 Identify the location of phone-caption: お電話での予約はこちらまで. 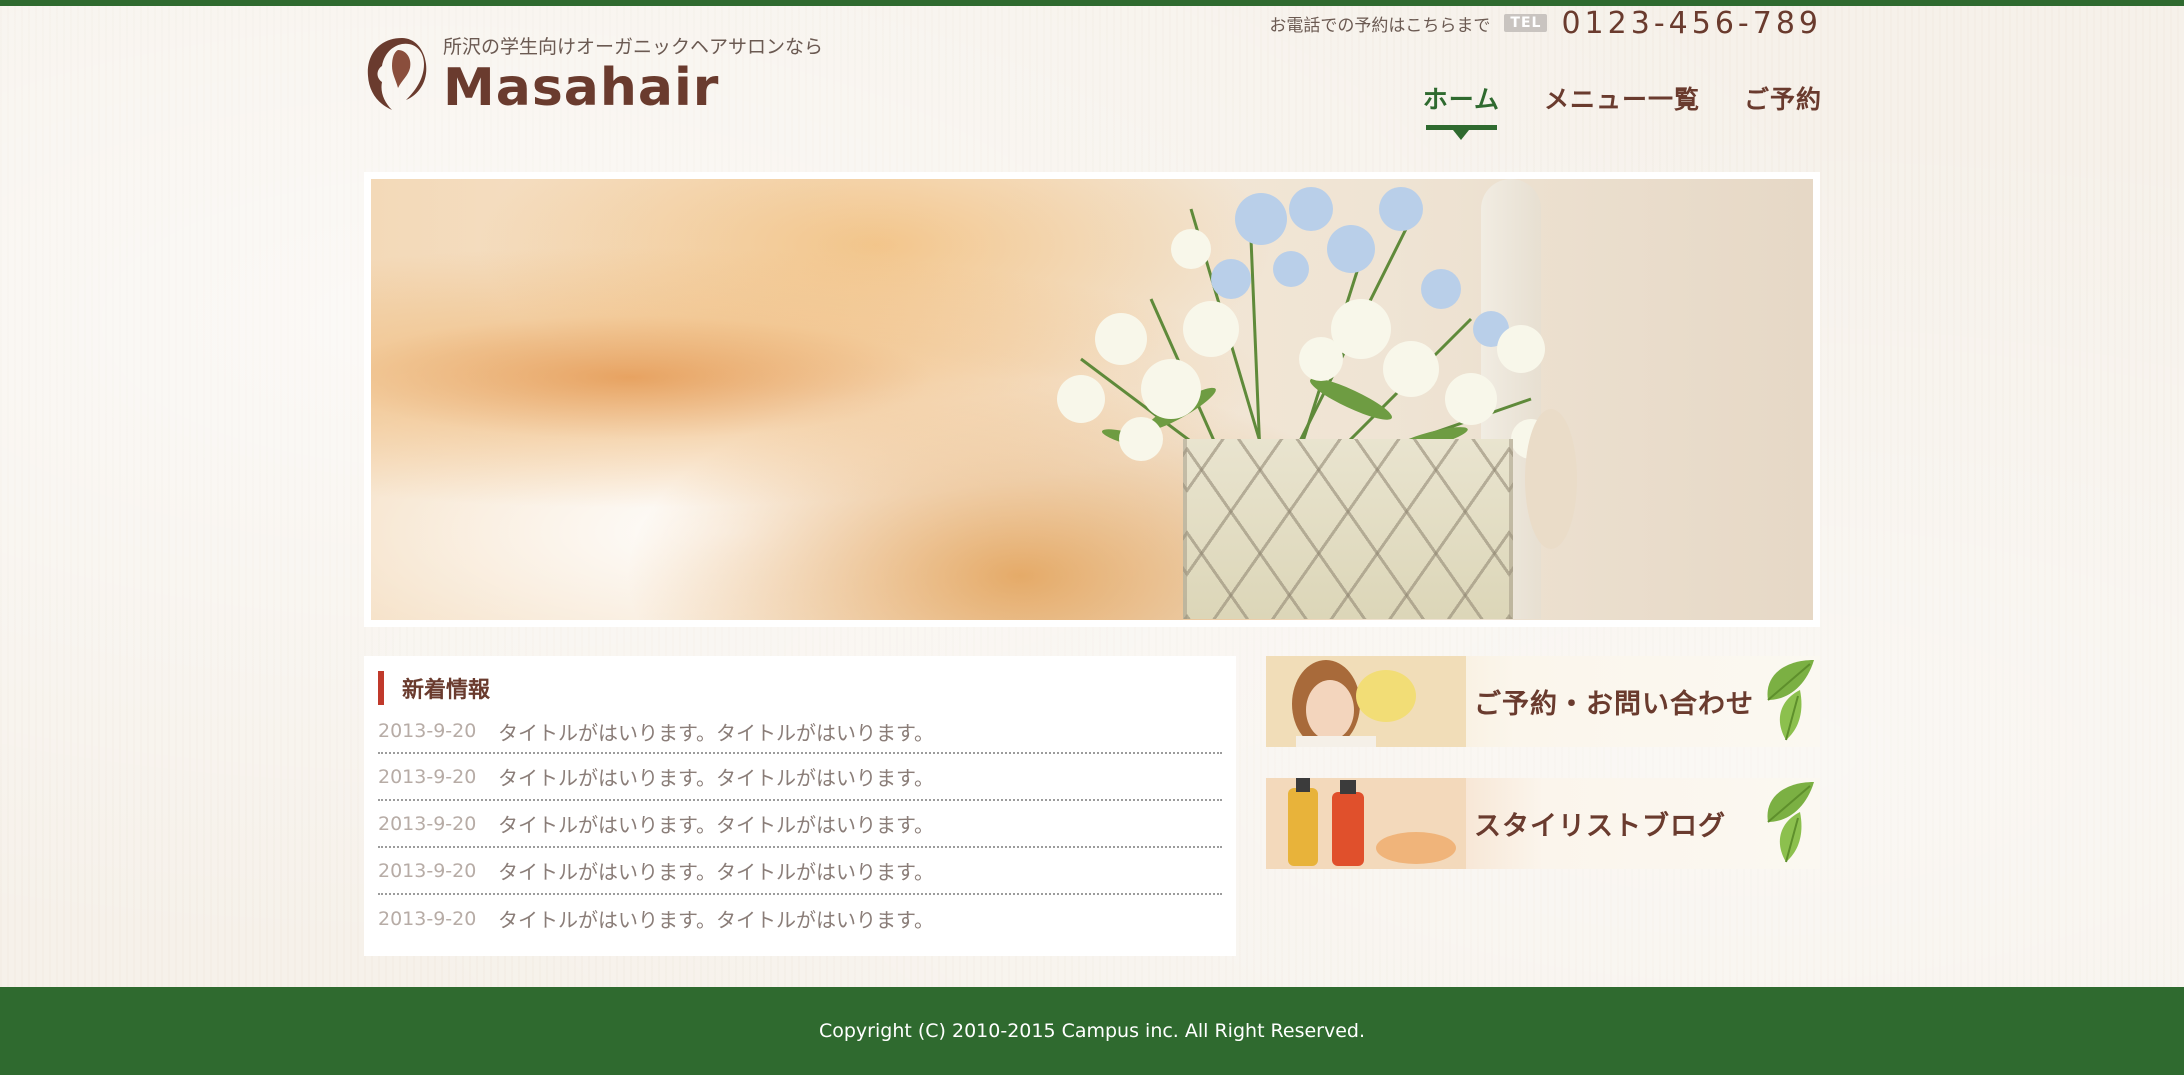
(1380, 25).